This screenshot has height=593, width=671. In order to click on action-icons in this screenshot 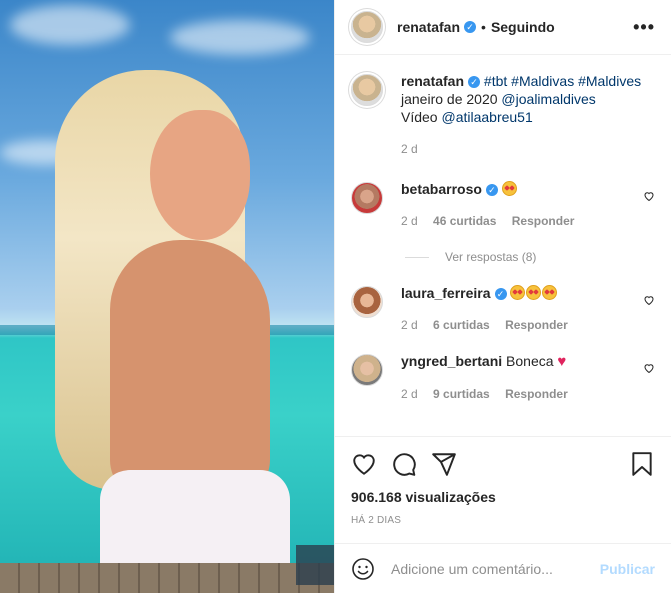, I will do `click(503, 464)`.